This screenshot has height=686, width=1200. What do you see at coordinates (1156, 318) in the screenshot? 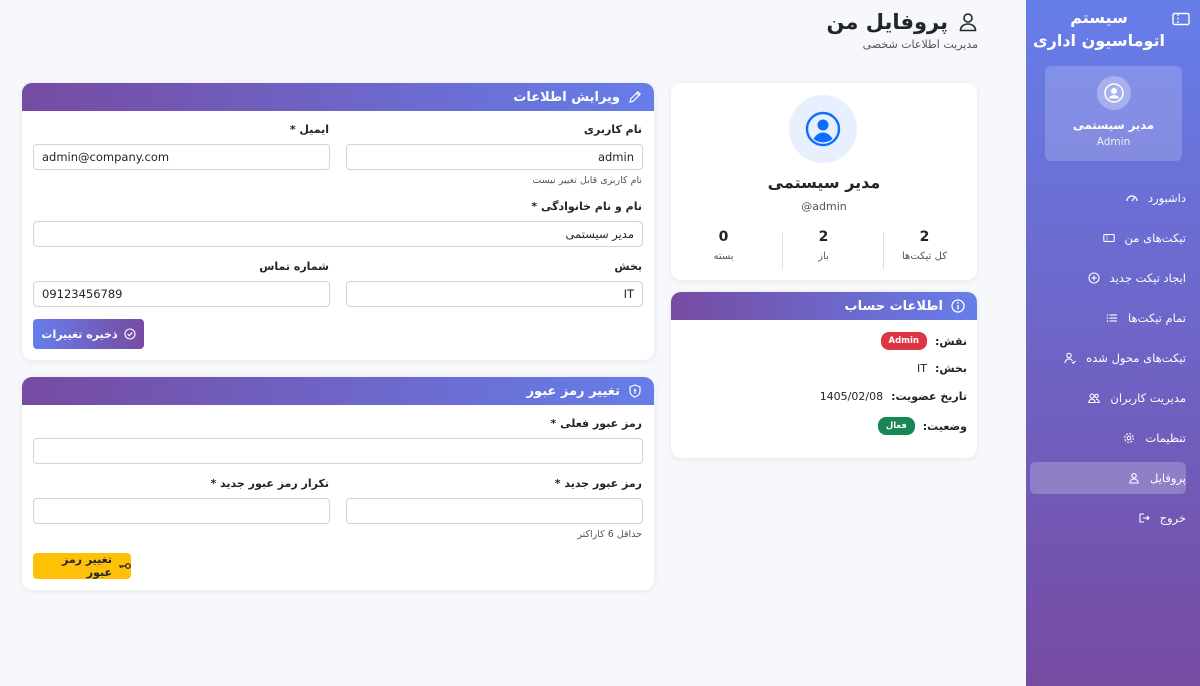
I see `sidebar-item-label: تمام تیکت‌ها` at bounding box center [1156, 318].